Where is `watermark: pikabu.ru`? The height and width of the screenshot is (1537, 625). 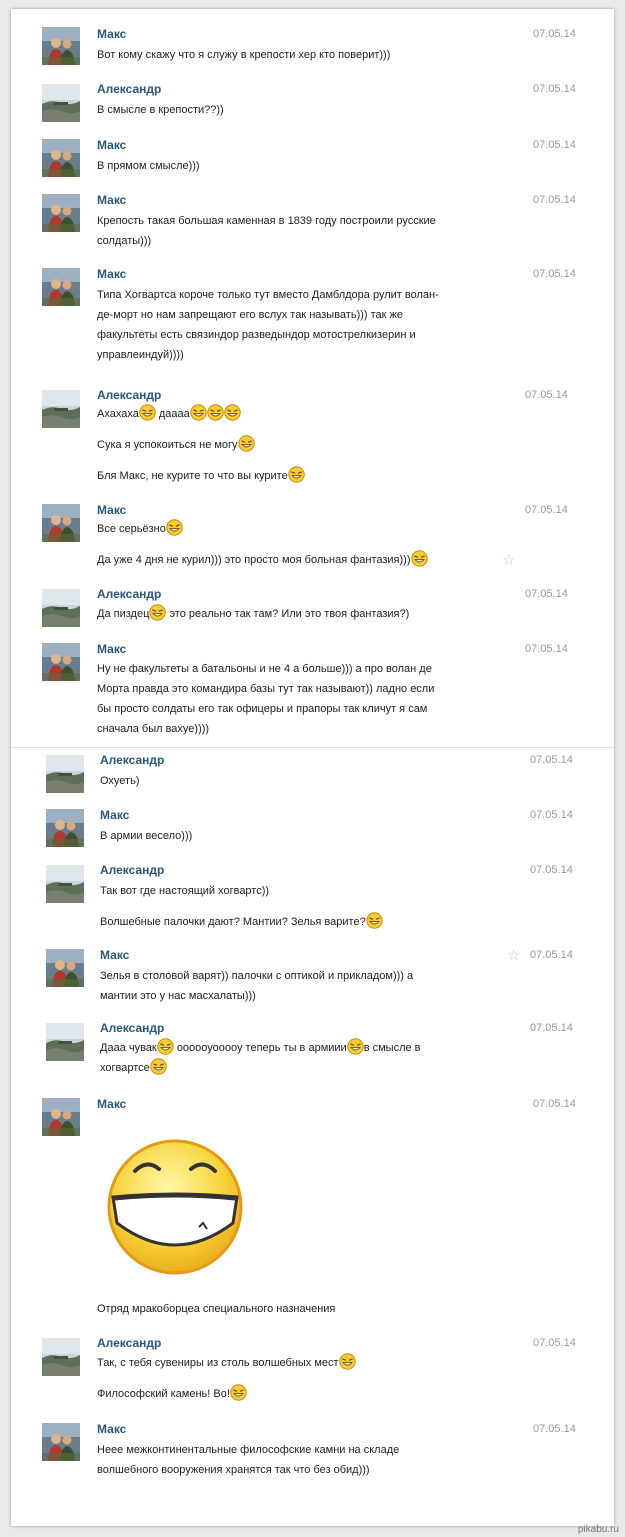 watermark: pikabu.ru is located at coordinates (598, 1529).